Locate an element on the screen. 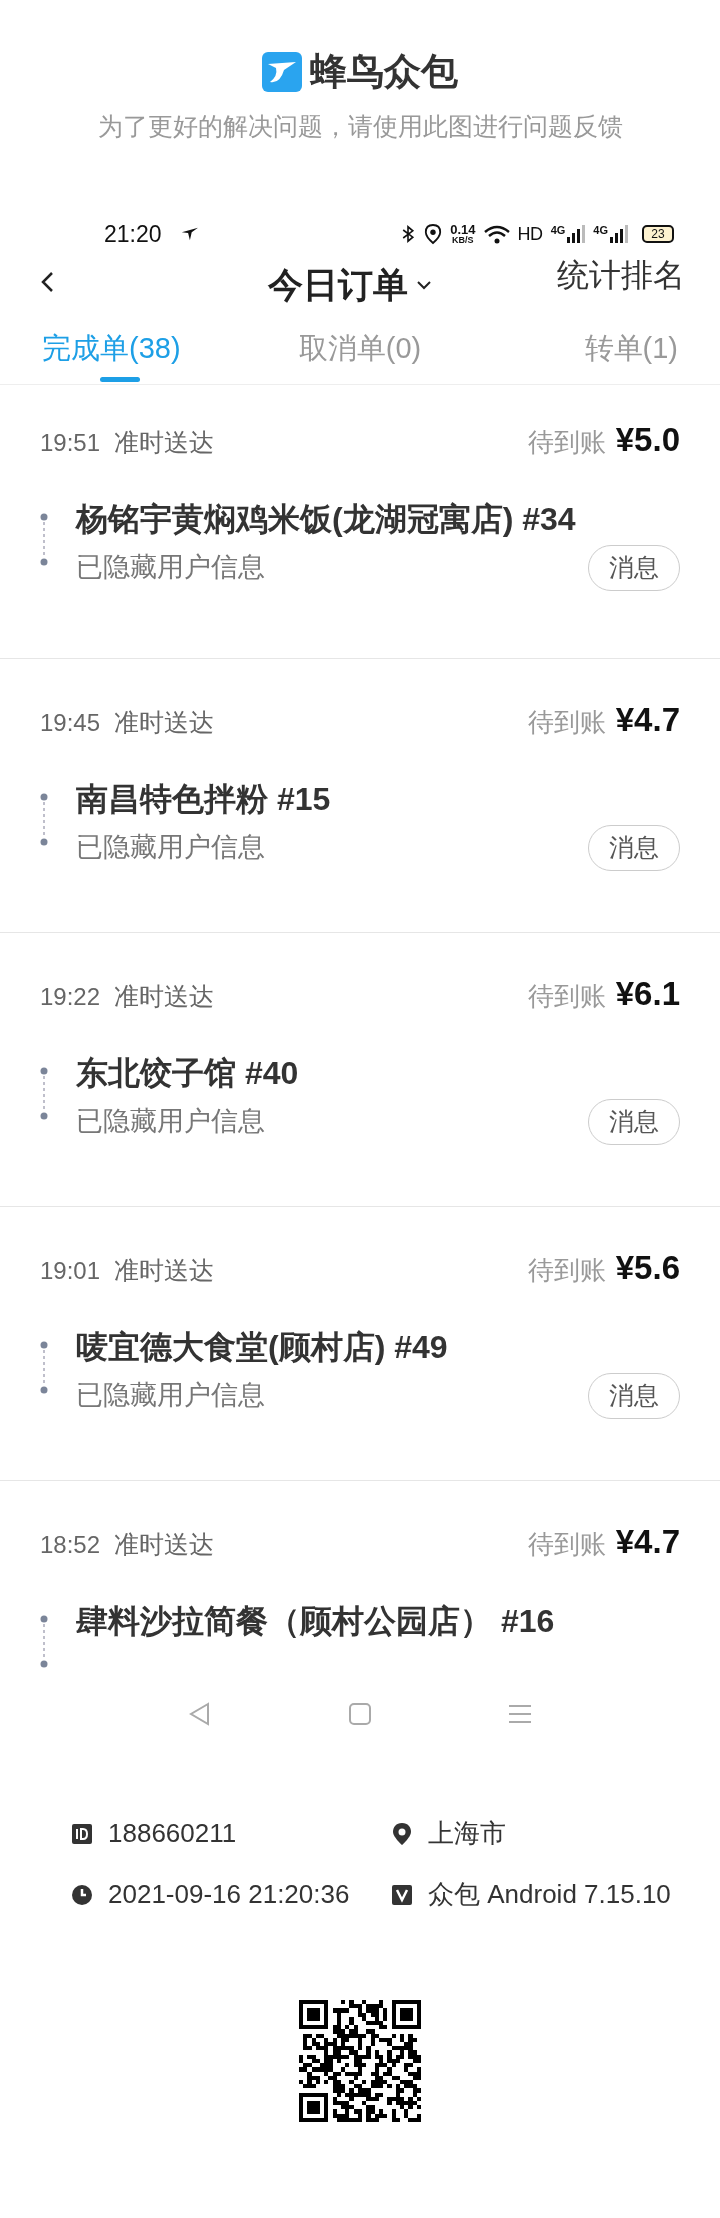 The image size is (720, 2218). order-time: 19:01 is located at coordinates (70, 1271).